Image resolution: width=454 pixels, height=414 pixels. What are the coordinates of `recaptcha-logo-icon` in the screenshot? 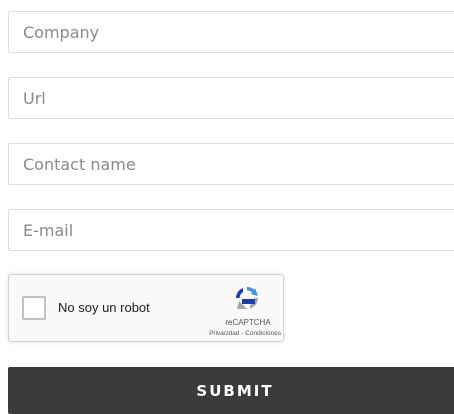 It's located at (247, 298).